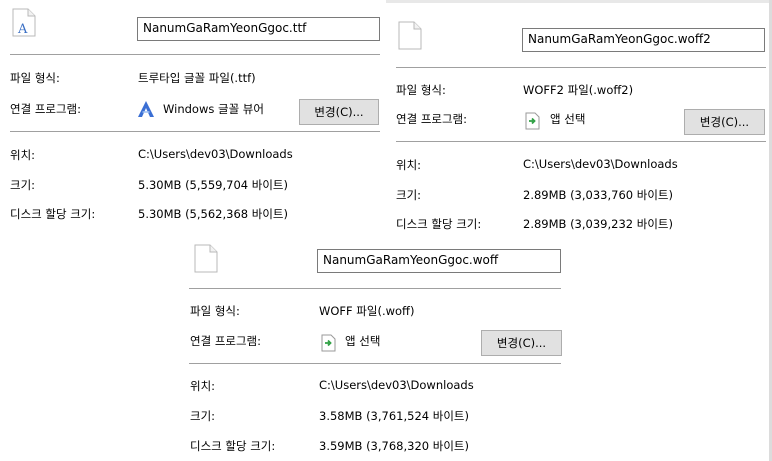 This screenshot has width=772, height=461. Describe the element at coordinates (213, 185) in the screenshot. I see `size-value: 5.30MB (5,559,704 바이트)` at that location.